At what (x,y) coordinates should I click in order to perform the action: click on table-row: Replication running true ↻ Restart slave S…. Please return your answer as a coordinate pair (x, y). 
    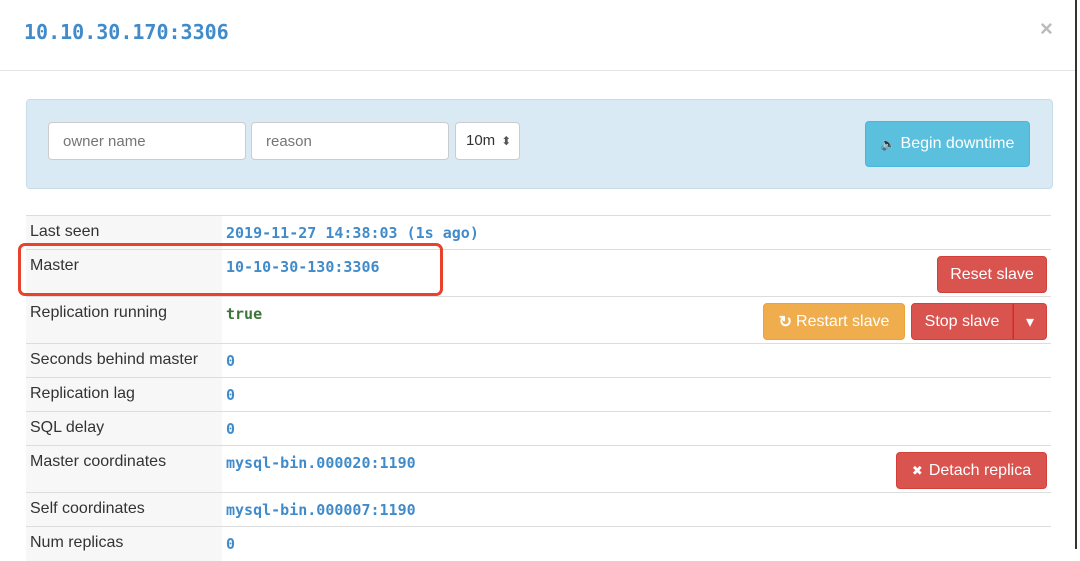
    Looking at the image, I should click on (538, 320).